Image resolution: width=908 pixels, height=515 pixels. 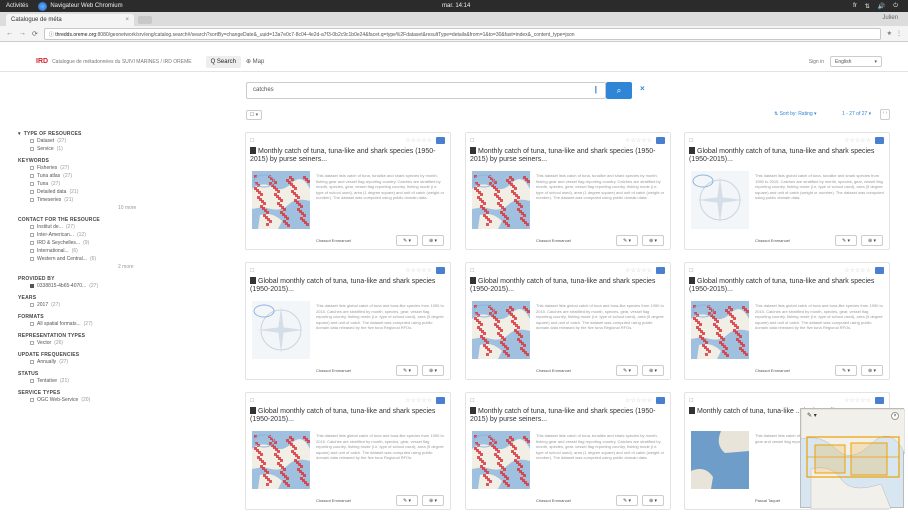 What do you see at coordinates (86, 251) in the screenshot?
I see `facet-item: International... (6)` at bounding box center [86, 251].